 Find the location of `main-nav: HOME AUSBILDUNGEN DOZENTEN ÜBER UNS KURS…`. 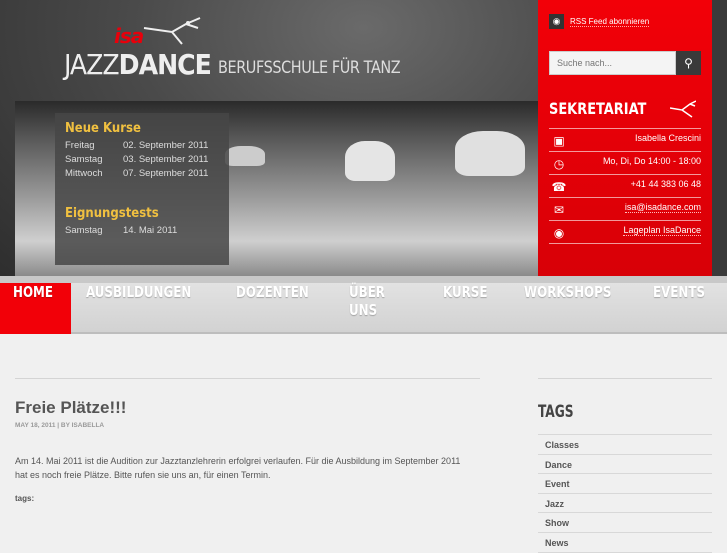

main-nav: HOME AUSBILDUNGEN DOZENTEN ÜBER UNS KURS… is located at coordinates (363, 308).